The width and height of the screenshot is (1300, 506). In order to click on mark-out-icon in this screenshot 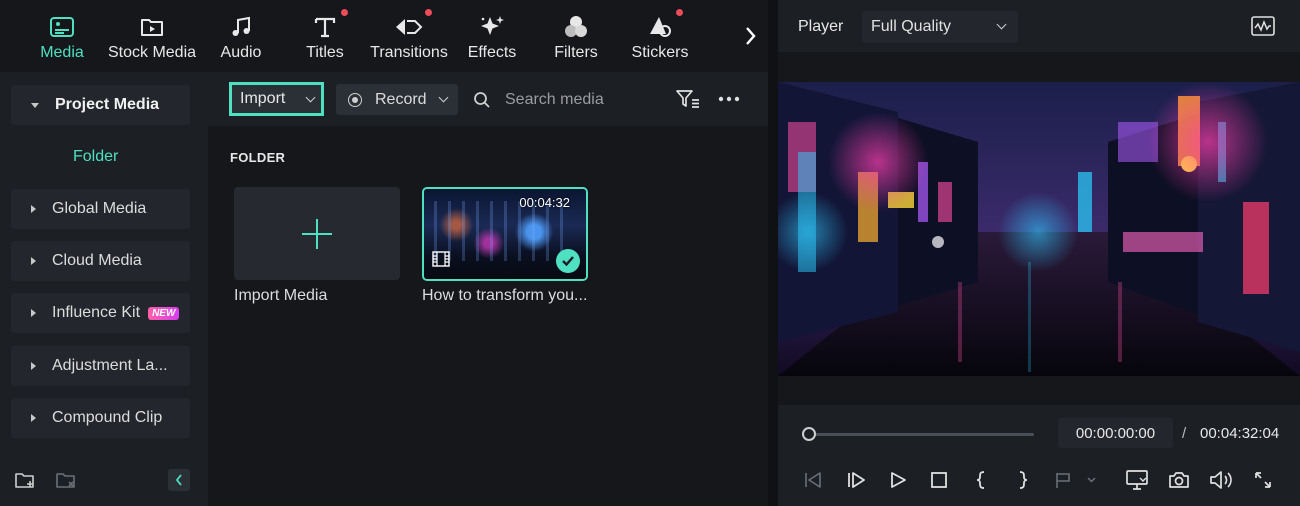, I will do `click(1023, 480)`.